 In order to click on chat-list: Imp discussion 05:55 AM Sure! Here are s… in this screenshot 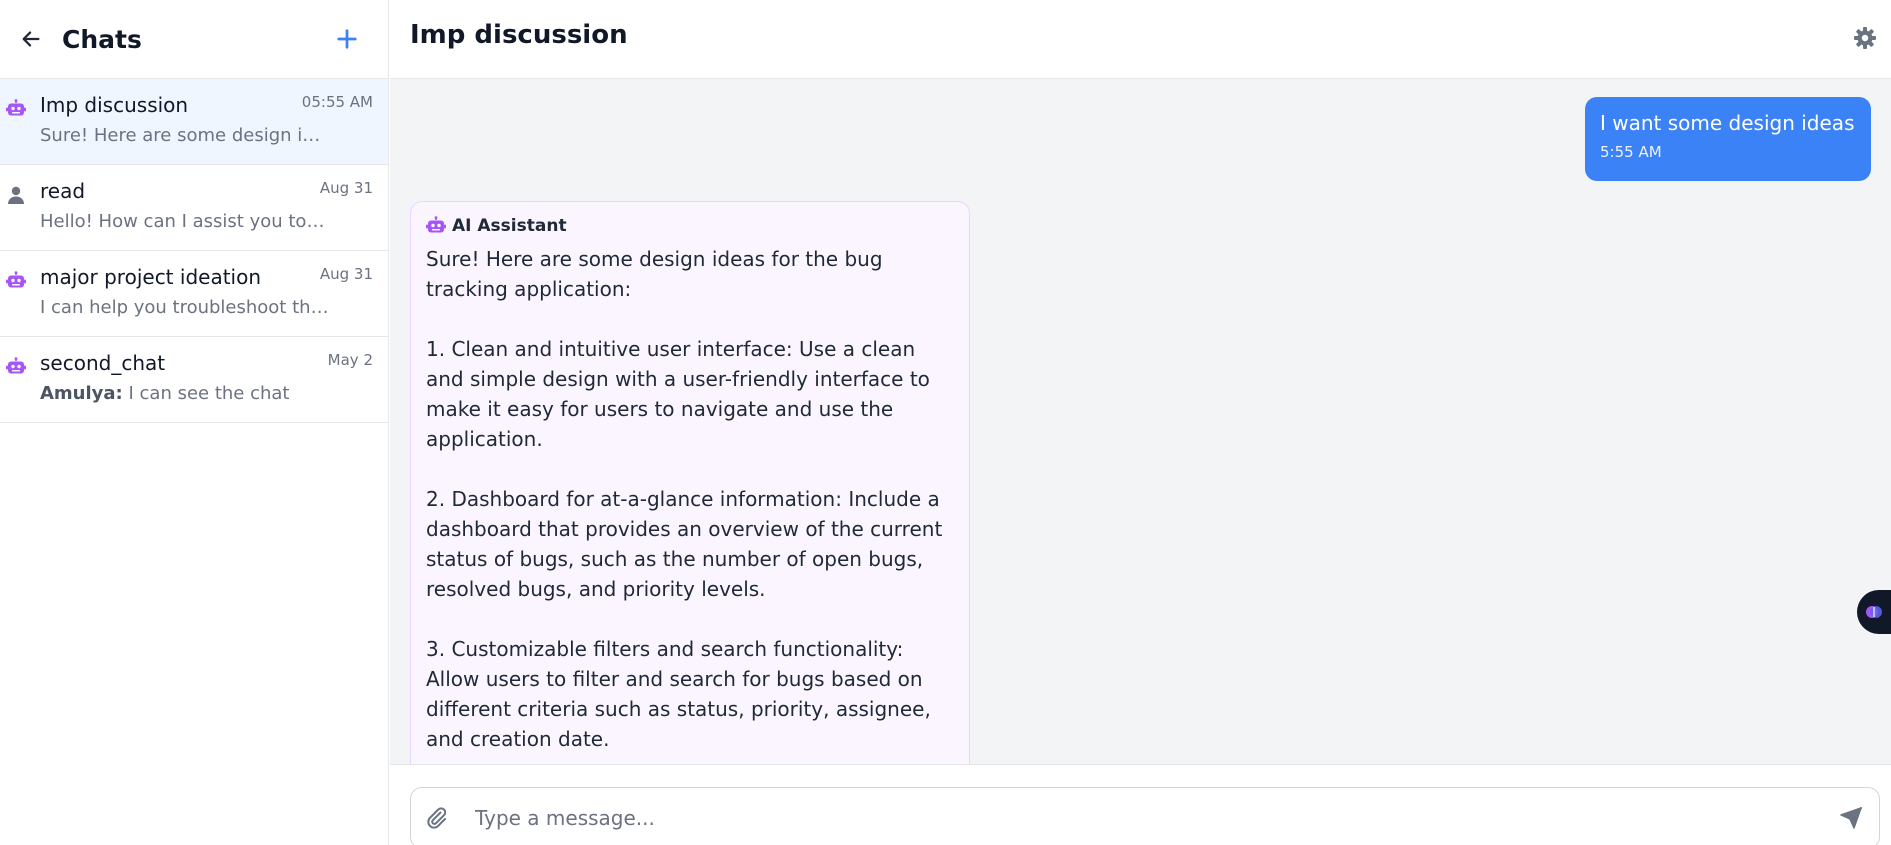, I will do `click(194, 251)`.